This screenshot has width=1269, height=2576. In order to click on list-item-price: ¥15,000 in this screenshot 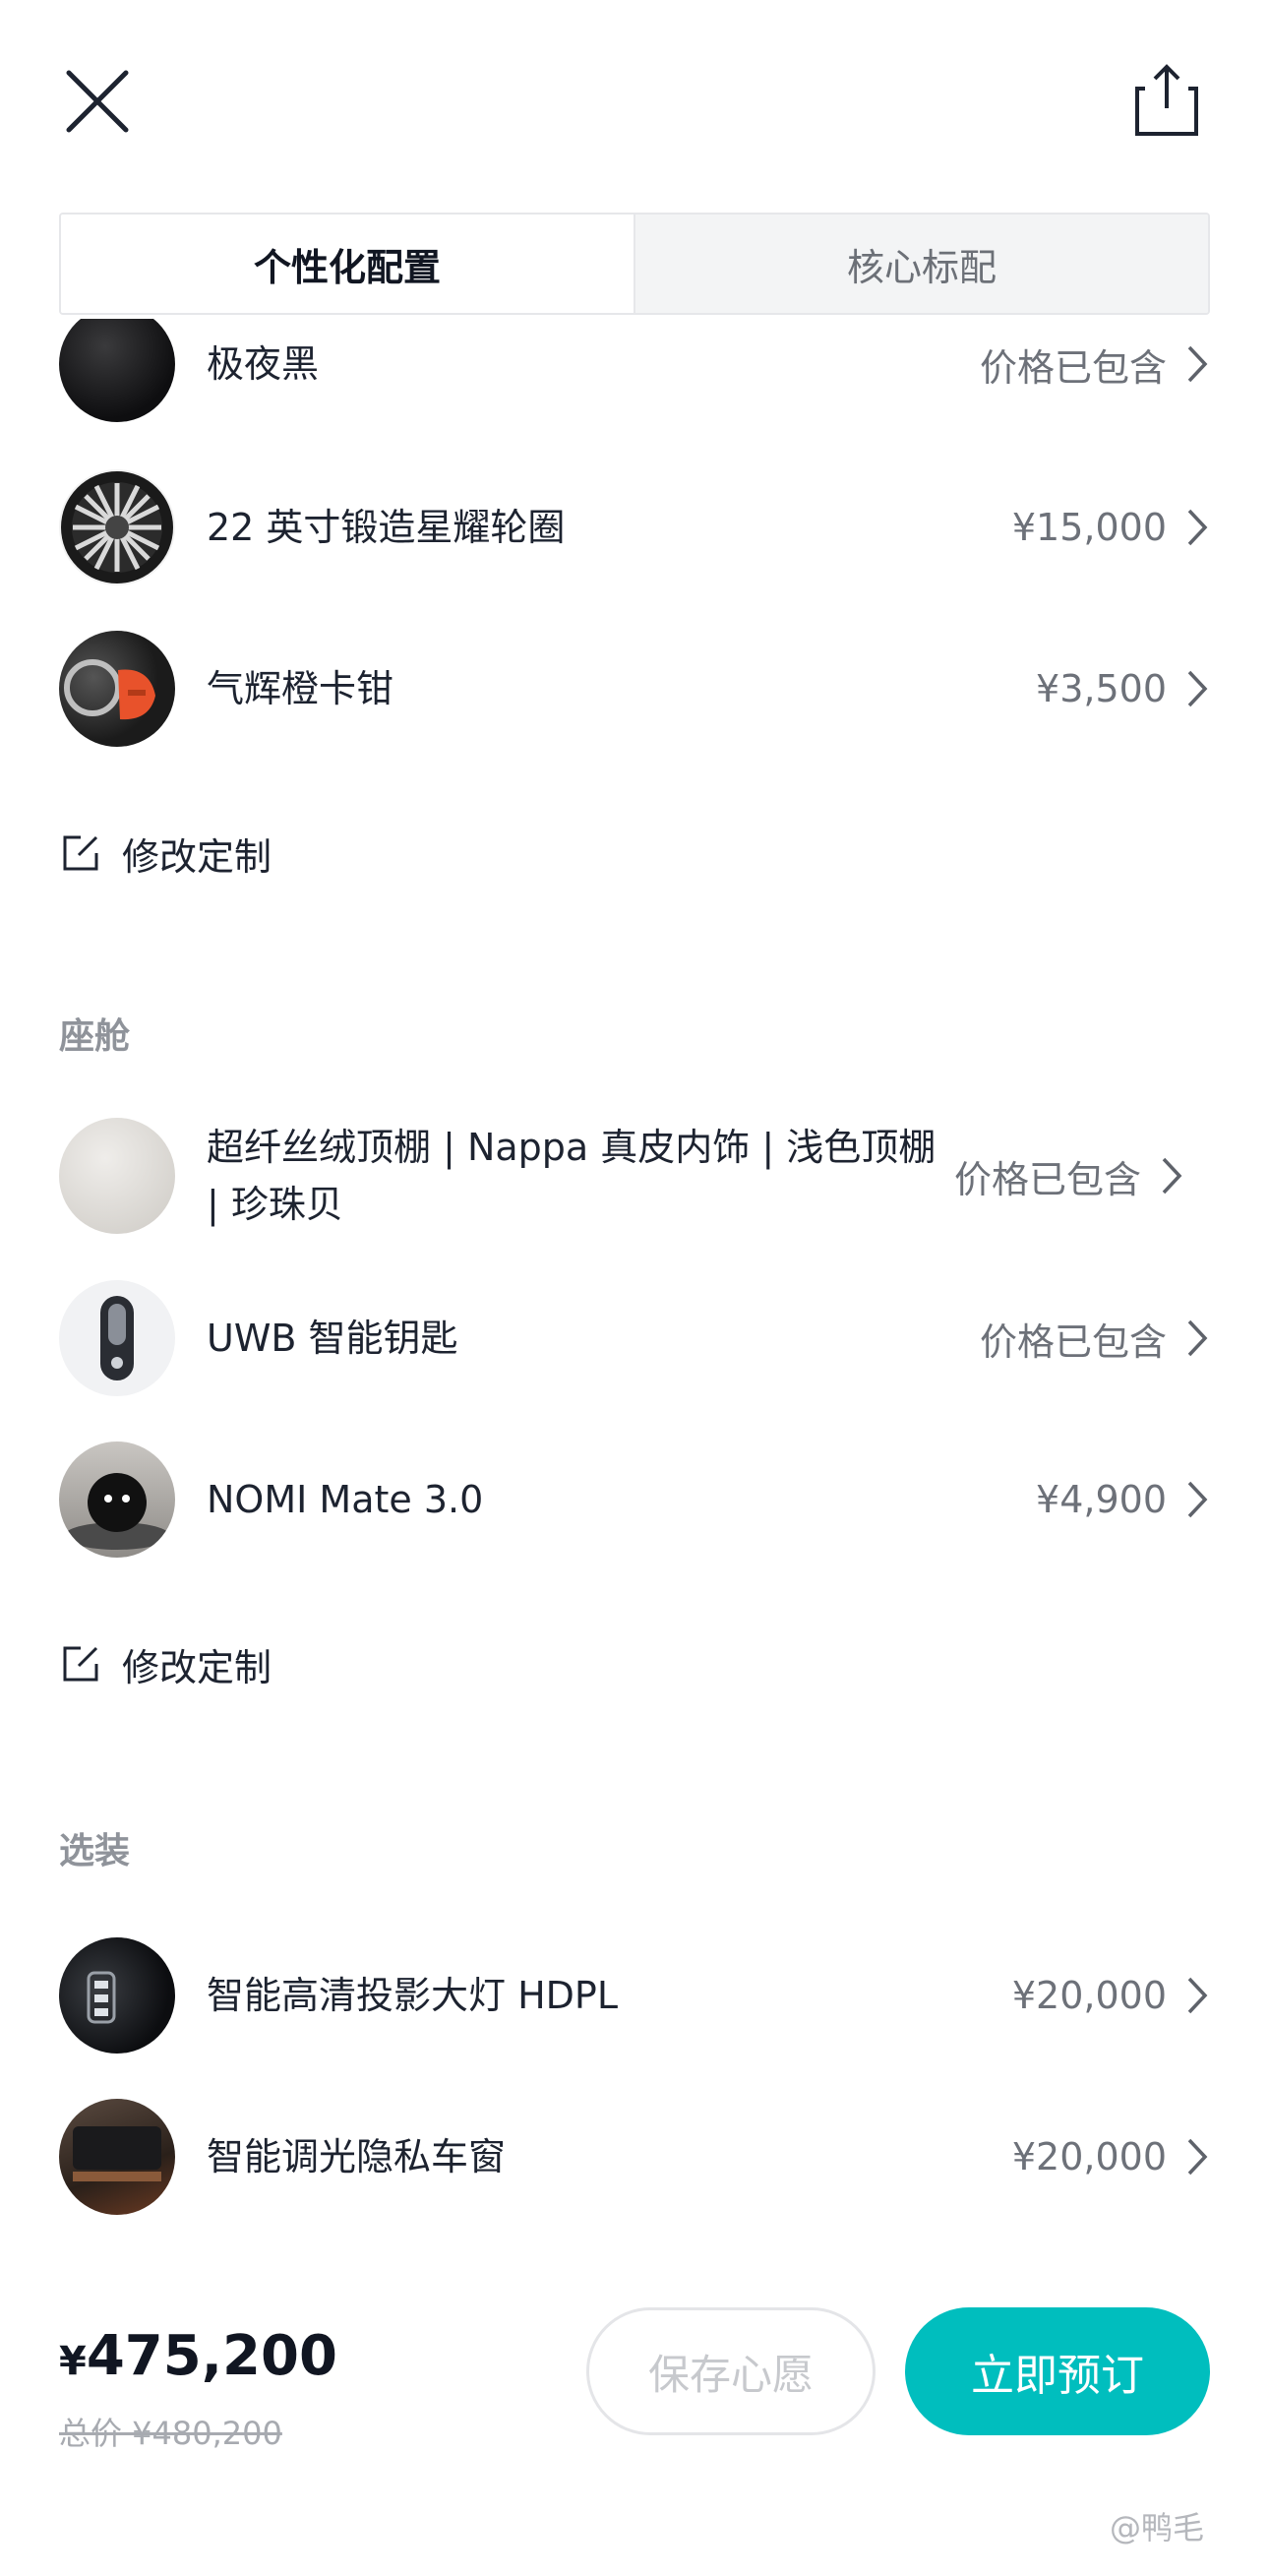, I will do `click(1089, 527)`.